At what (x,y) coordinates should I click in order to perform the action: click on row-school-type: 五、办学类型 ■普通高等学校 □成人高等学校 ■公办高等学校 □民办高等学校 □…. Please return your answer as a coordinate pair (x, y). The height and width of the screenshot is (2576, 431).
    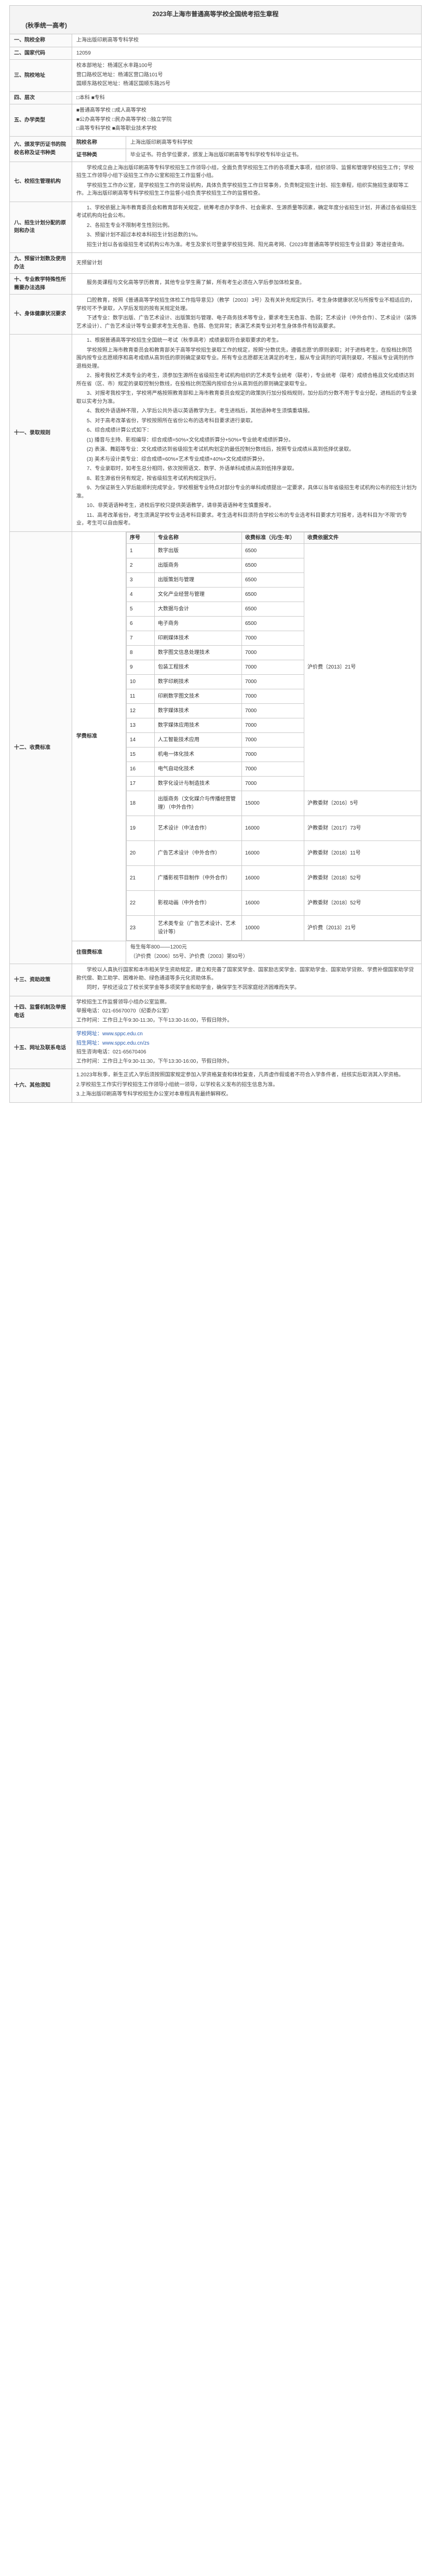
    Looking at the image, I should click on (216, 120).